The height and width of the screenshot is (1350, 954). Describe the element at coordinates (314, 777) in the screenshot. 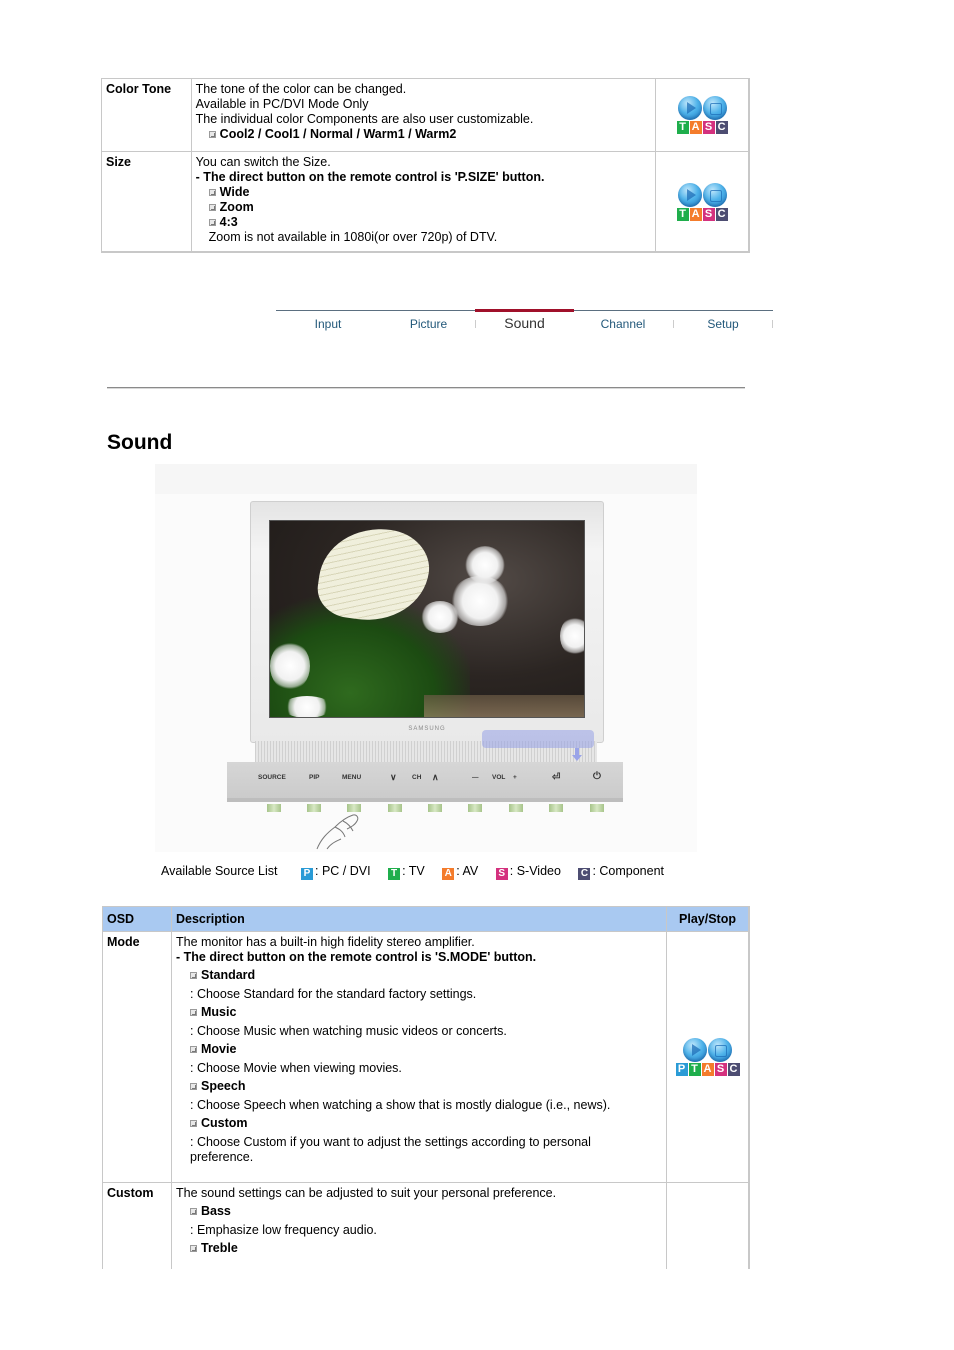

I see `pip-button: PIP` at that location.